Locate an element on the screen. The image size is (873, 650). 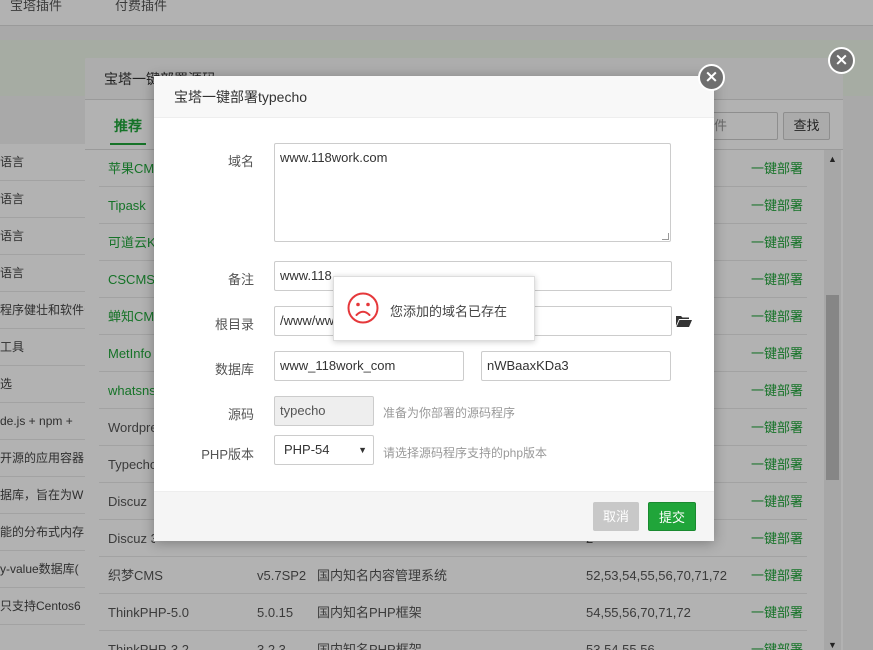
source-hint: 准备为你部署的源码程序 is located at coordinates (449, 413).